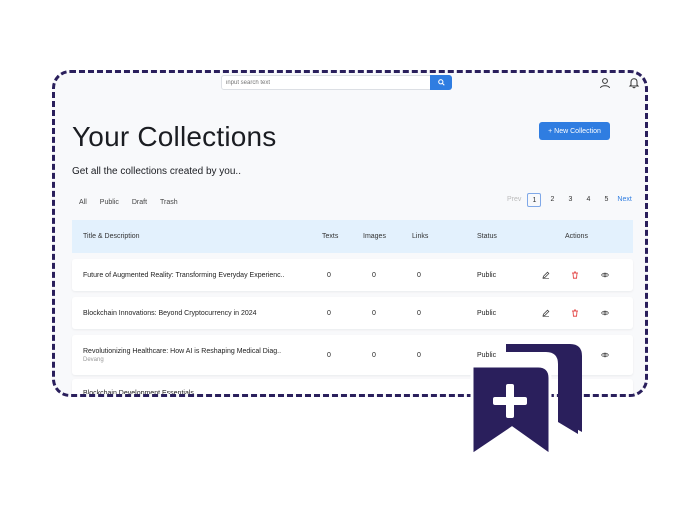 This screenshot has width=700, height=519. What do you see at coordinates (111, 236) in the screenshot?
I see `header-title: Title & Description` at bounding box center [111, 236].